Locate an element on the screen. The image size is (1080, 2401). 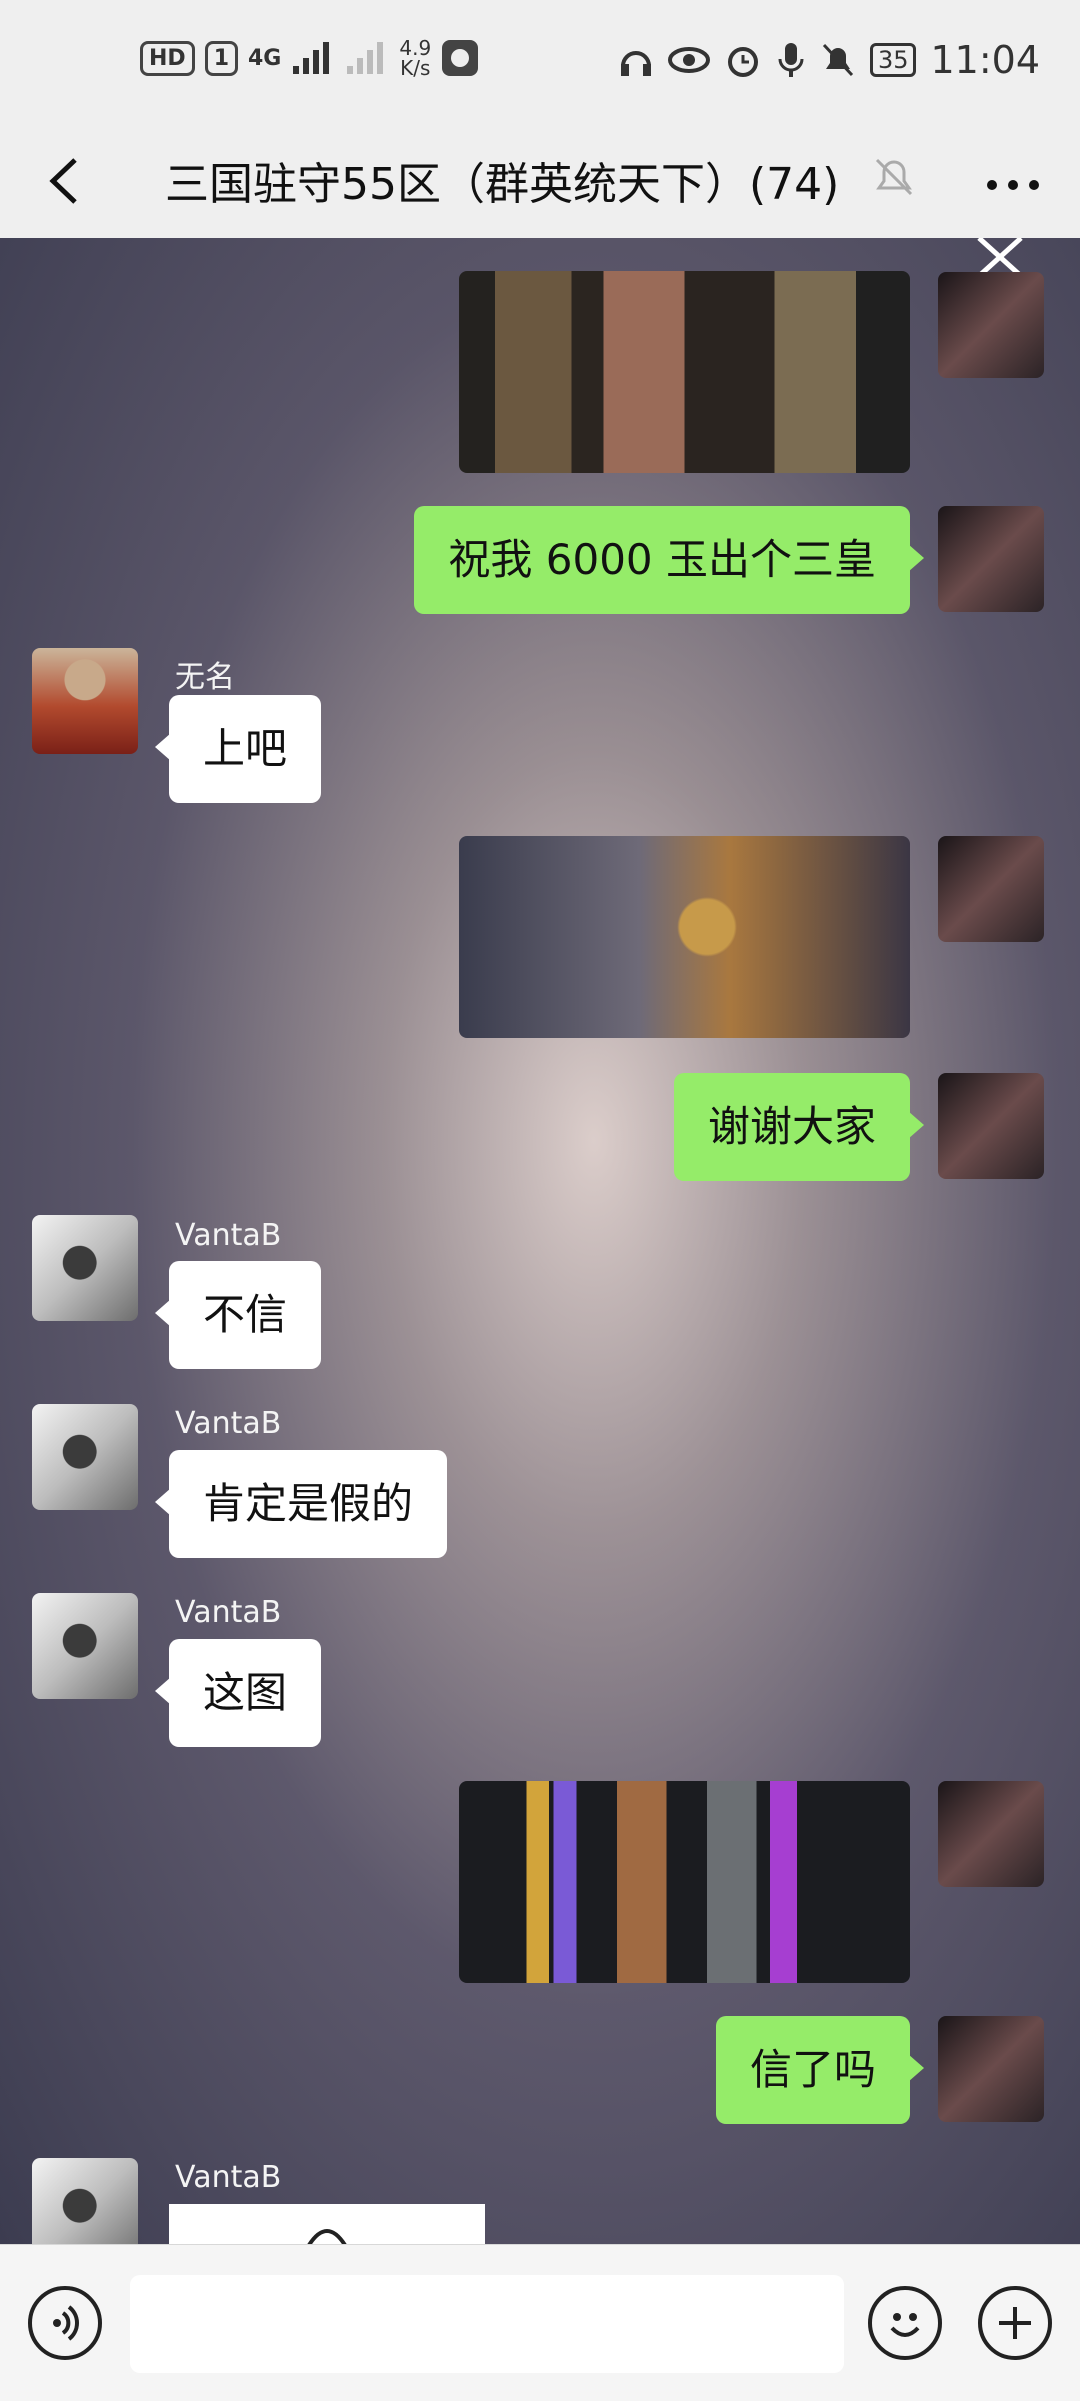
status-left: HD 1 4G 4.9 K/s is located at coordinates (309, 58).